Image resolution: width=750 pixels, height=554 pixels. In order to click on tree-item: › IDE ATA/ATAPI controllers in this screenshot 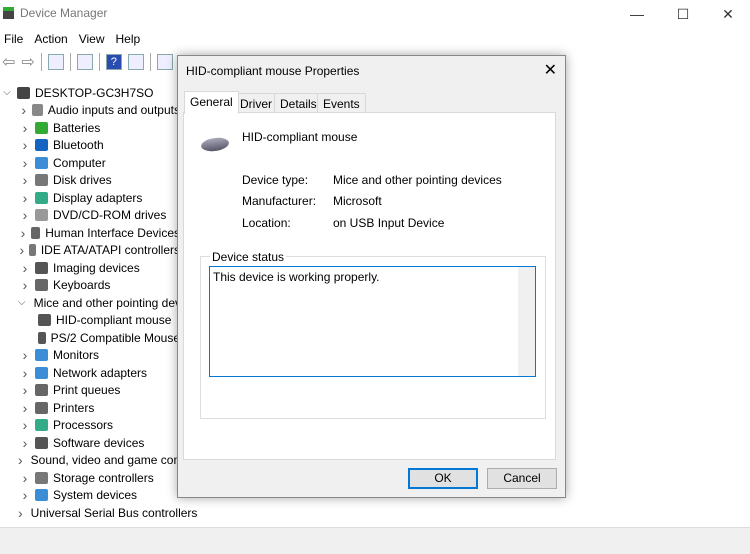, I will do `click(90, 251)`.